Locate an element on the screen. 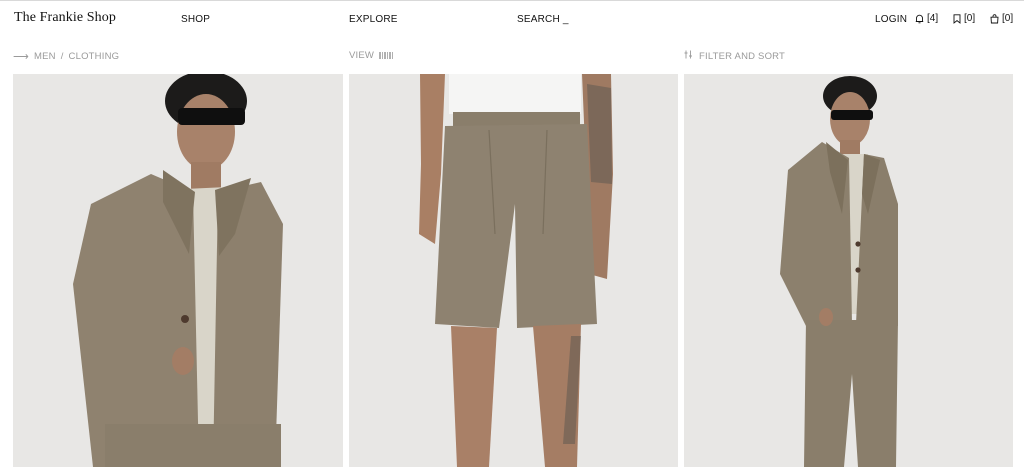 The image size is (1024, 467). bookmark-icon is located at coordinates (957, 18).